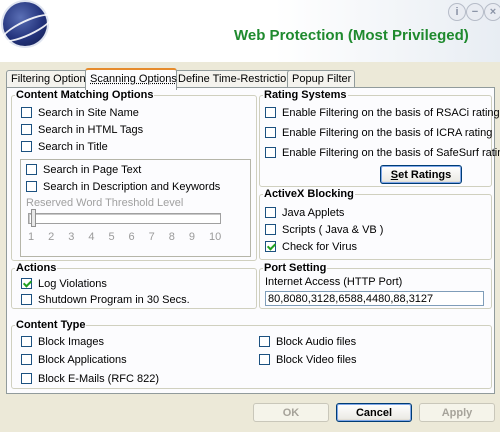 The height and width of the screenshot is (432, 500). I want to click on tab-define-time-restriction: Define Time-Restriction, so click(233, 79).